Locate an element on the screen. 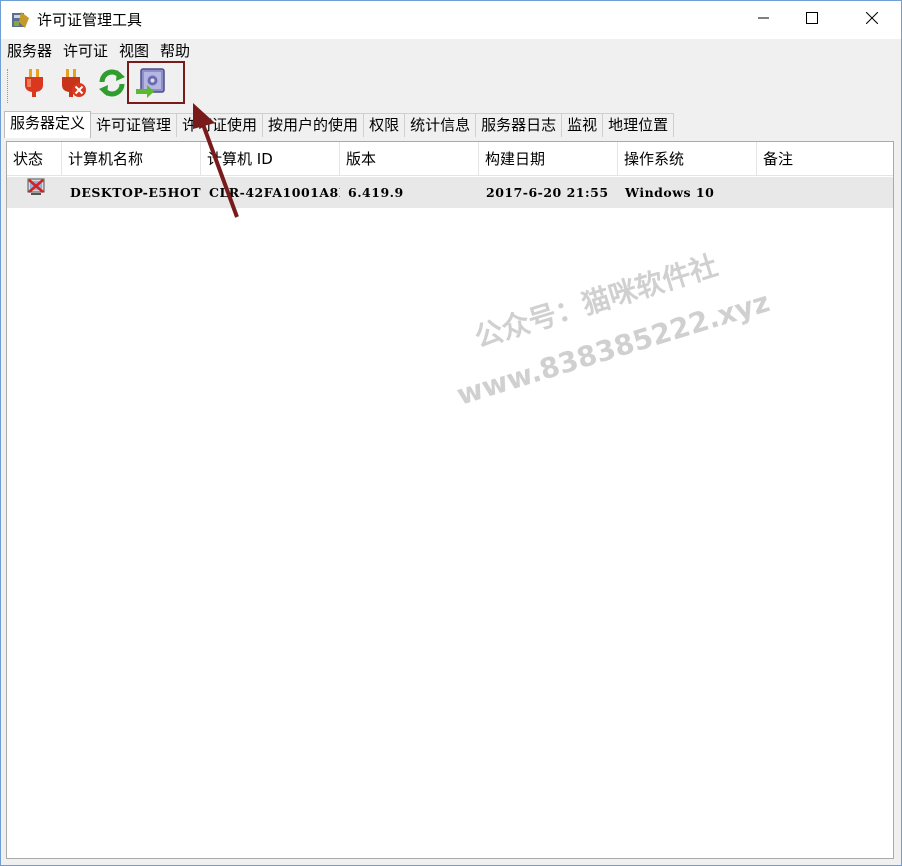 The width and height of the screenshot is (902, 866). row-status is located at coordinates (34, 192).